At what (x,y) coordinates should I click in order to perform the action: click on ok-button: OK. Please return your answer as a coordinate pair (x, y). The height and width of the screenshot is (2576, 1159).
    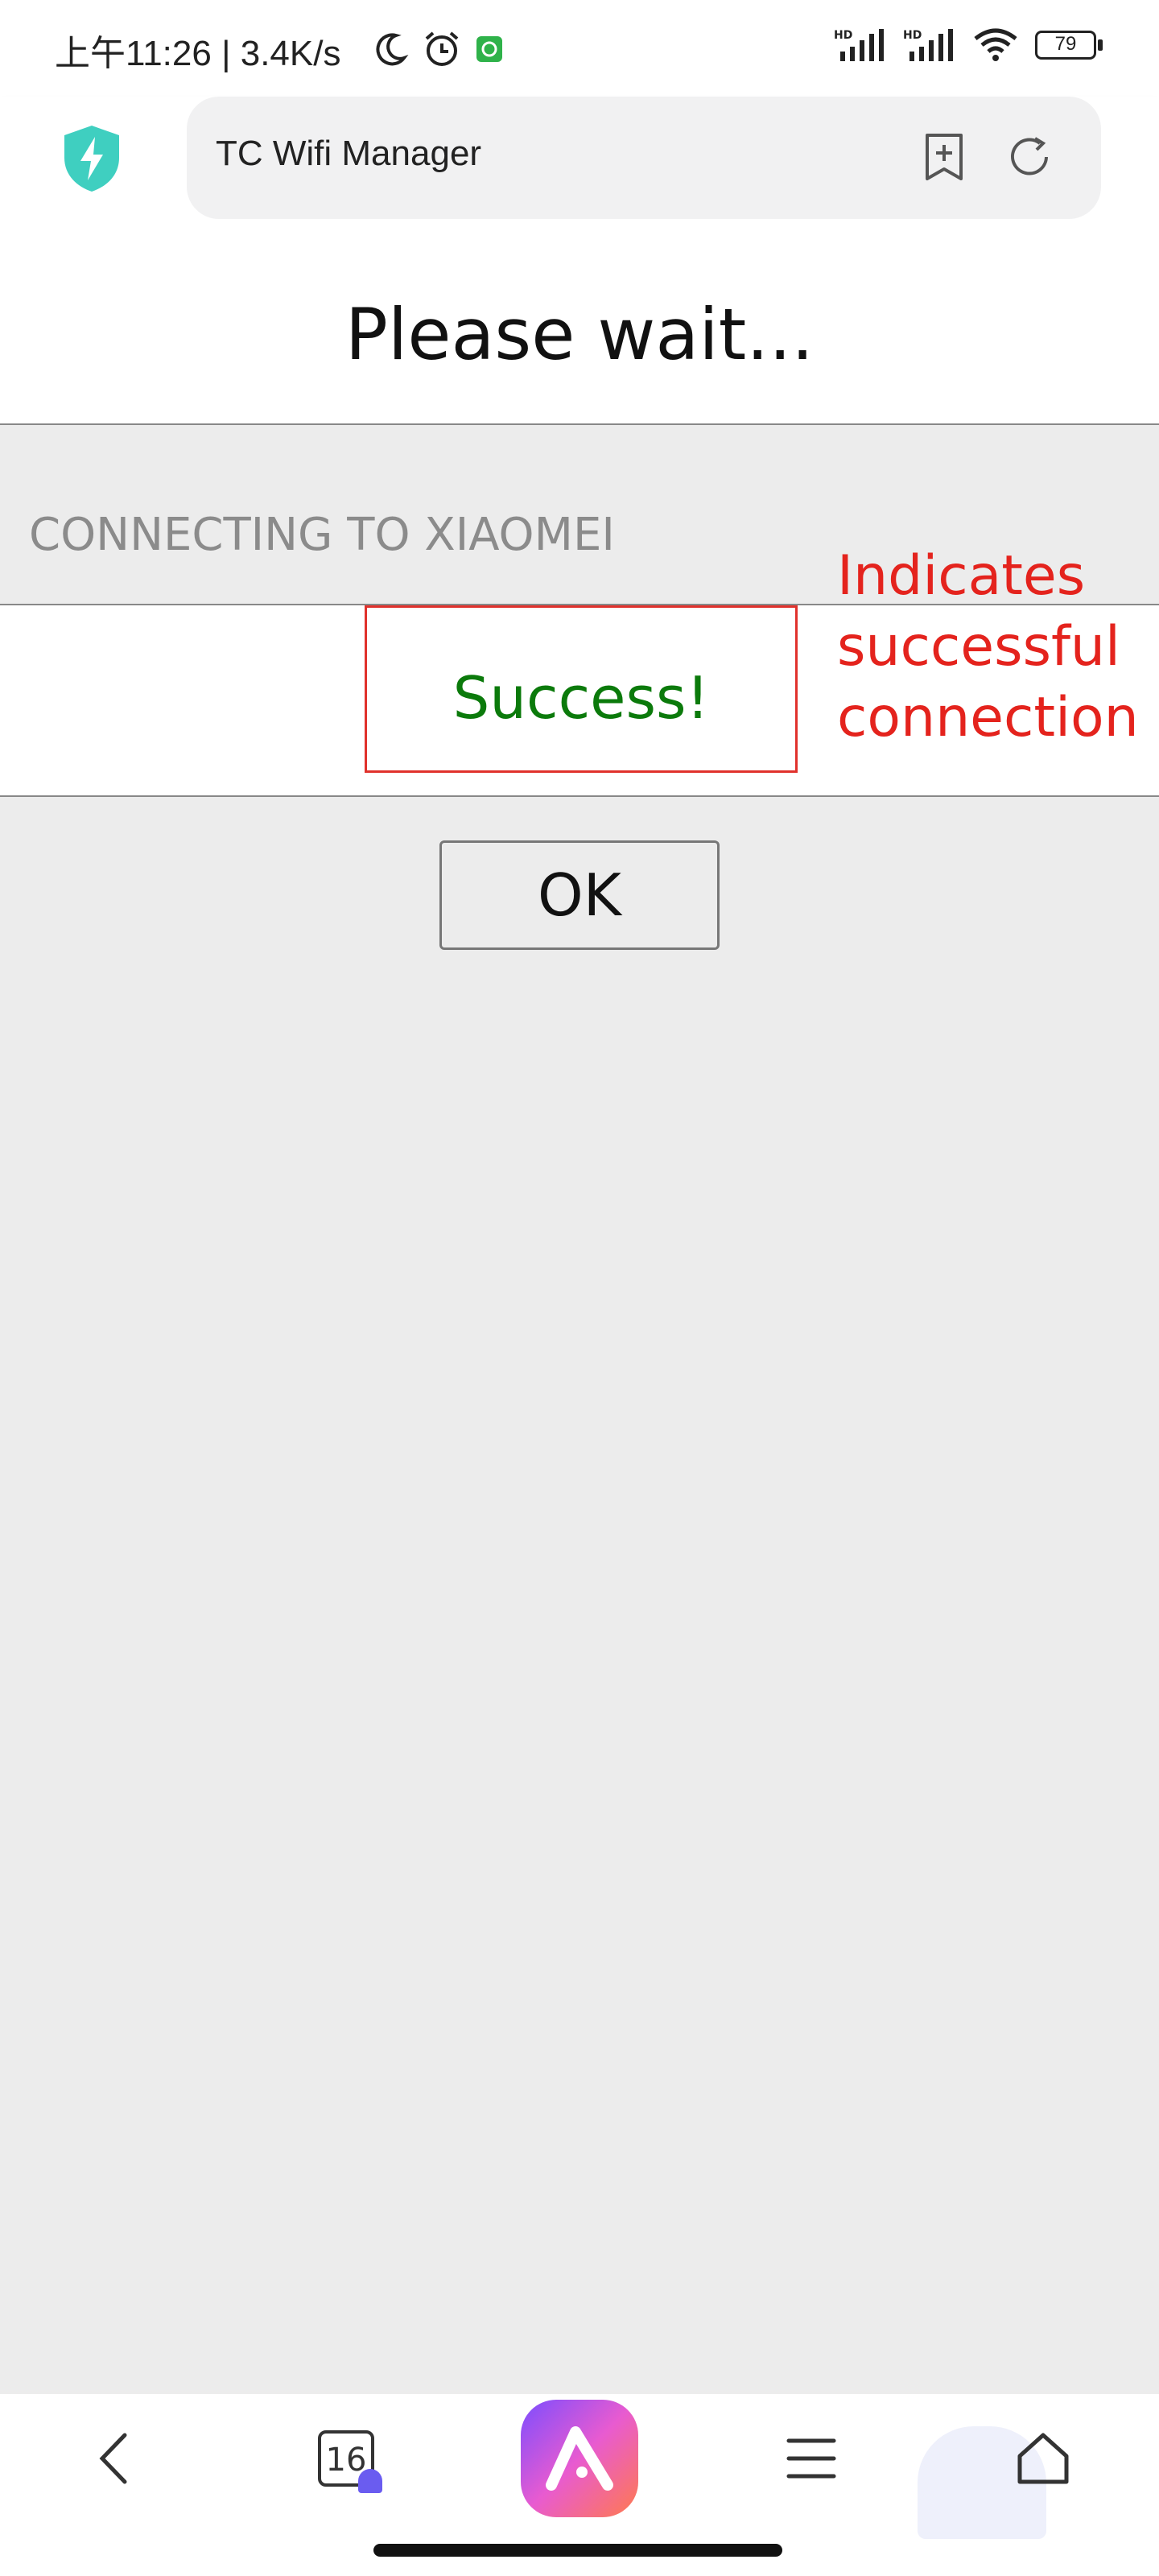
    Looking at the image, I should click on (579, 895).